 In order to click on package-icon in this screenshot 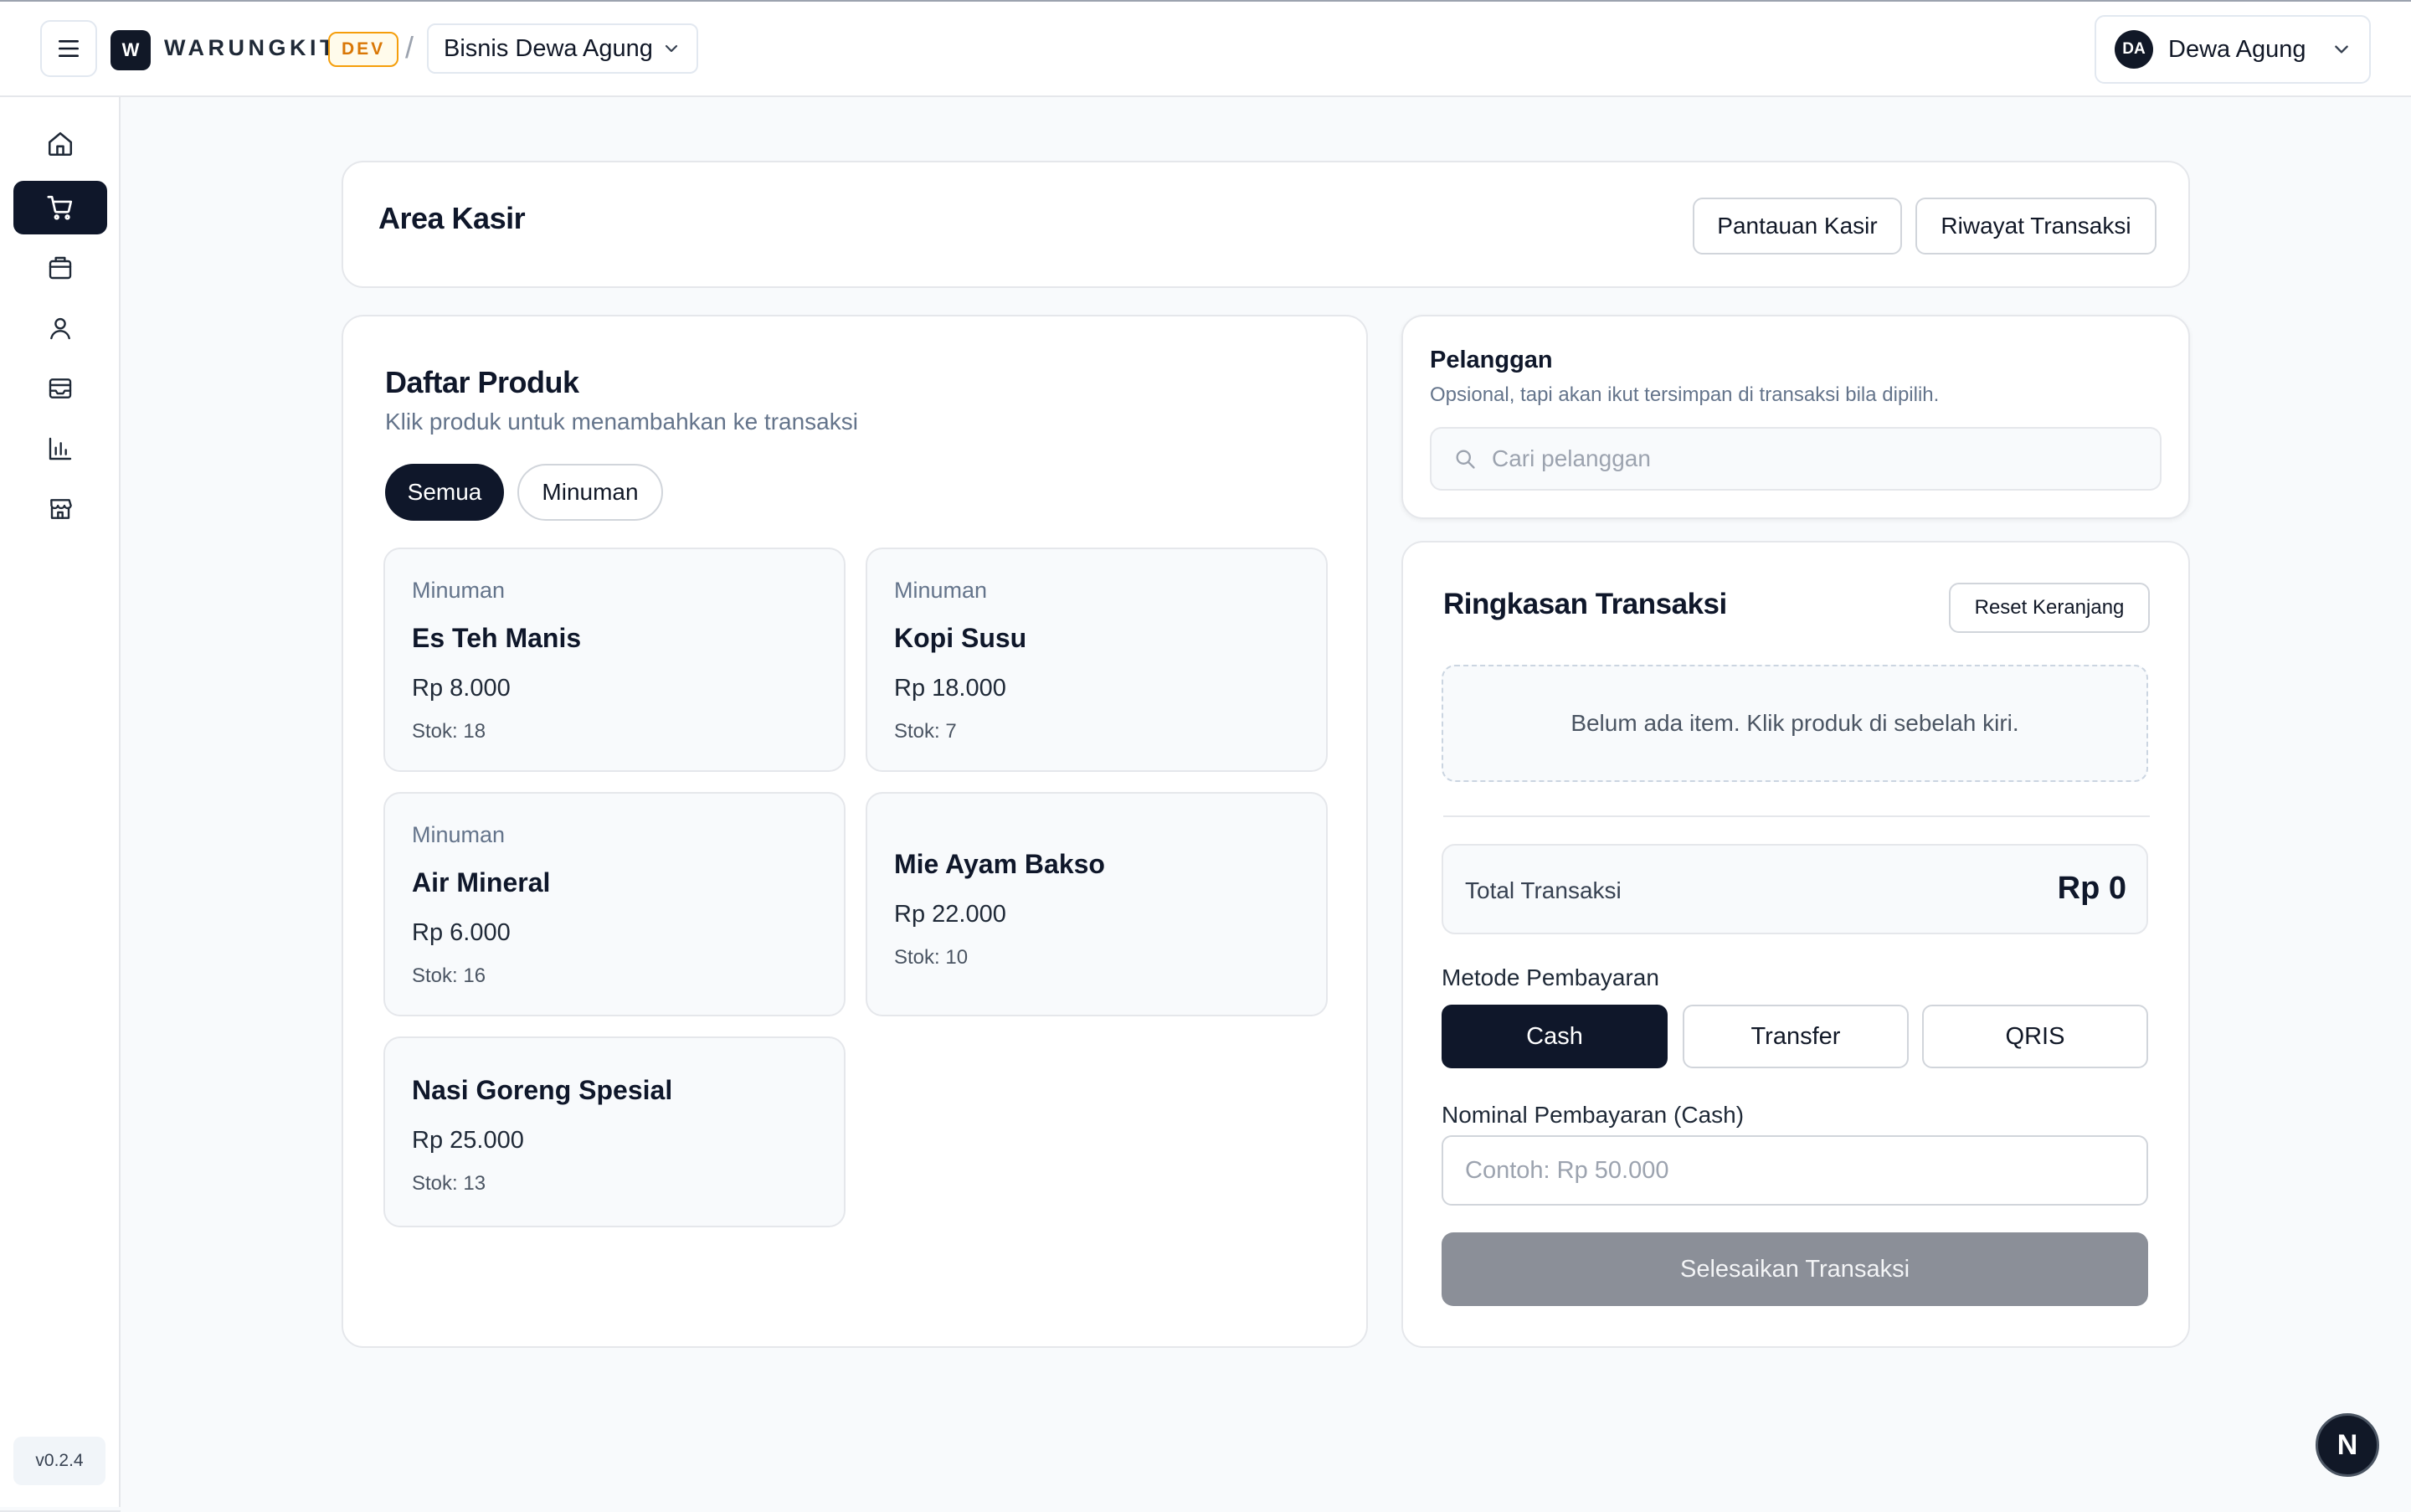, I will do `click(60, 268)`.